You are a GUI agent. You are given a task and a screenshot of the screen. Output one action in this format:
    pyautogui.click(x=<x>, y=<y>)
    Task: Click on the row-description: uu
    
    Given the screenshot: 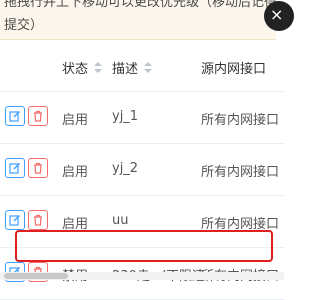 What is the action you would take?
    pyautogui.click(x=120, y=220)
    